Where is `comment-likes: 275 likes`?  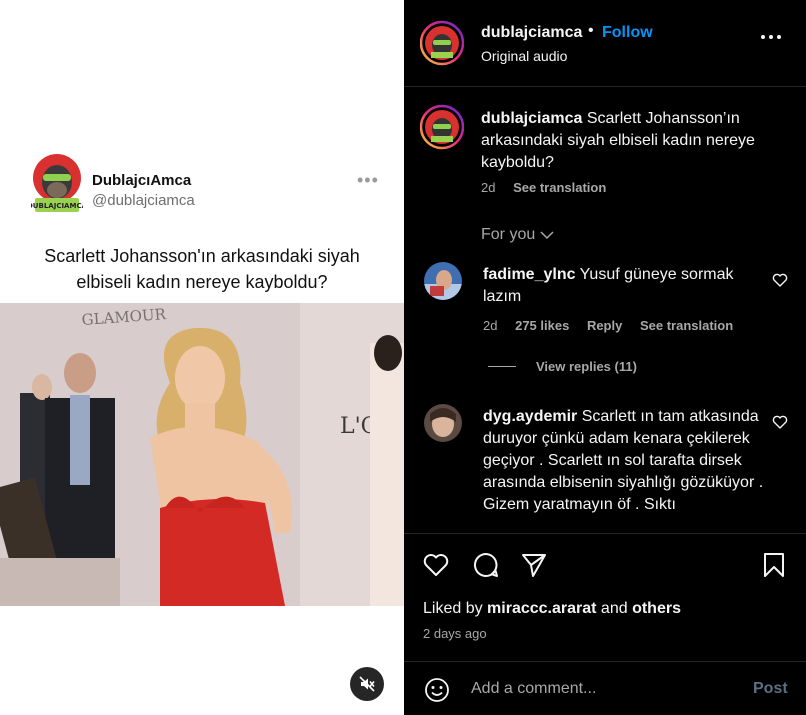
comment-likes: 275 likes is located at coordinates (542, 325).